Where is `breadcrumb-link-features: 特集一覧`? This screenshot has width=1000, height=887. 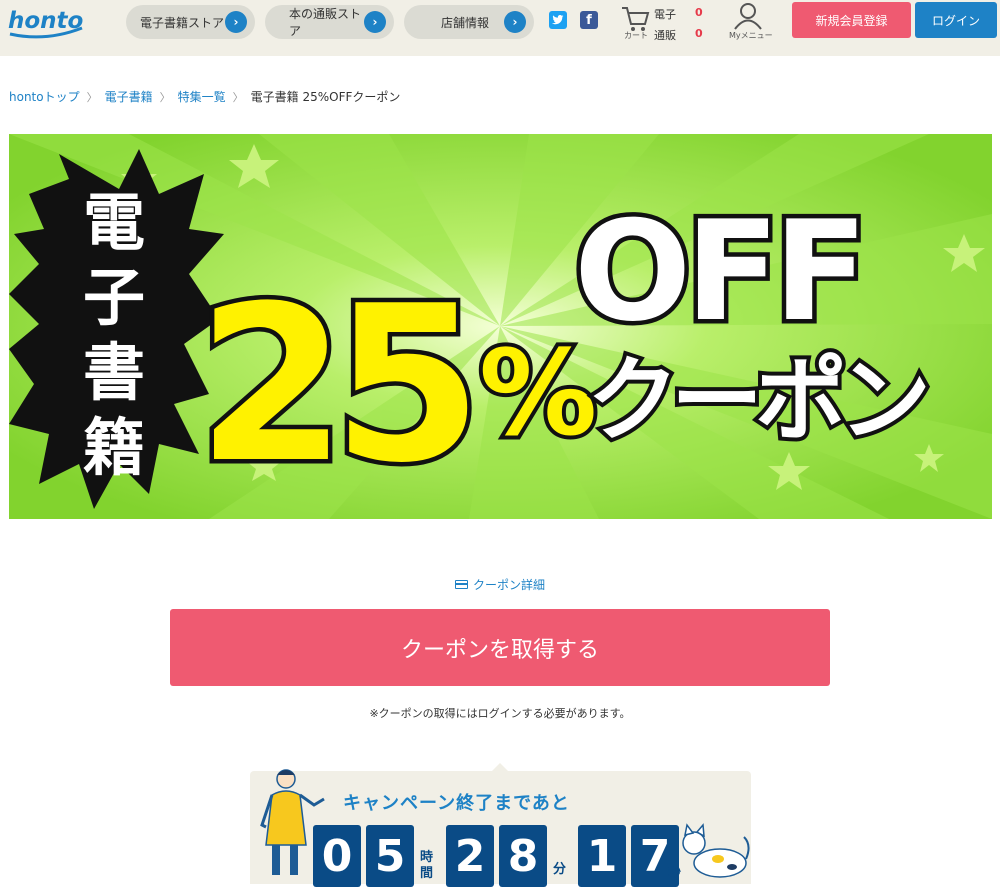 breadcrumb-link-features: 特集一覧 is located at coordinates (202, 96).